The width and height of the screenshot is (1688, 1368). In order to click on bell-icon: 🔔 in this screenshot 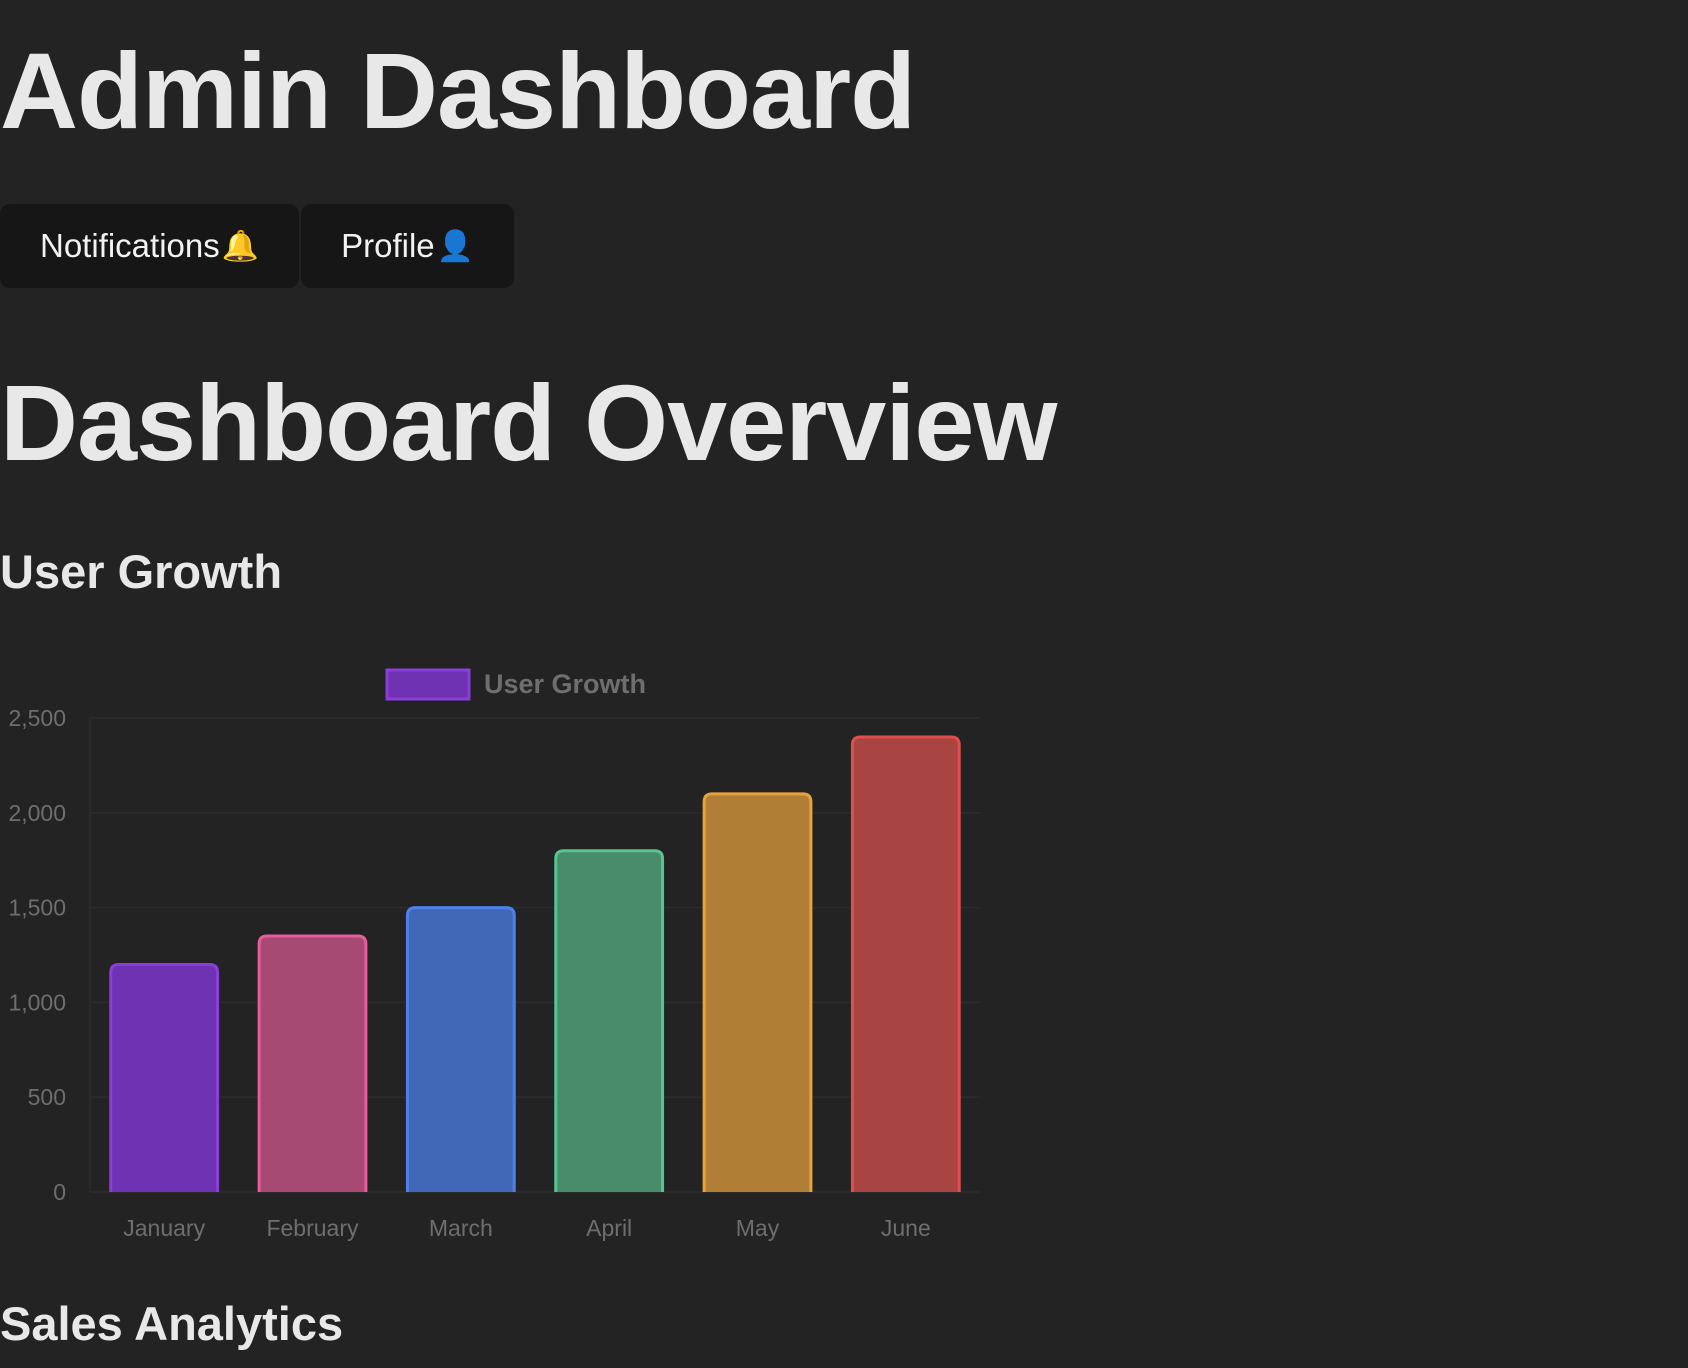, I will do `click(240, 246)`.